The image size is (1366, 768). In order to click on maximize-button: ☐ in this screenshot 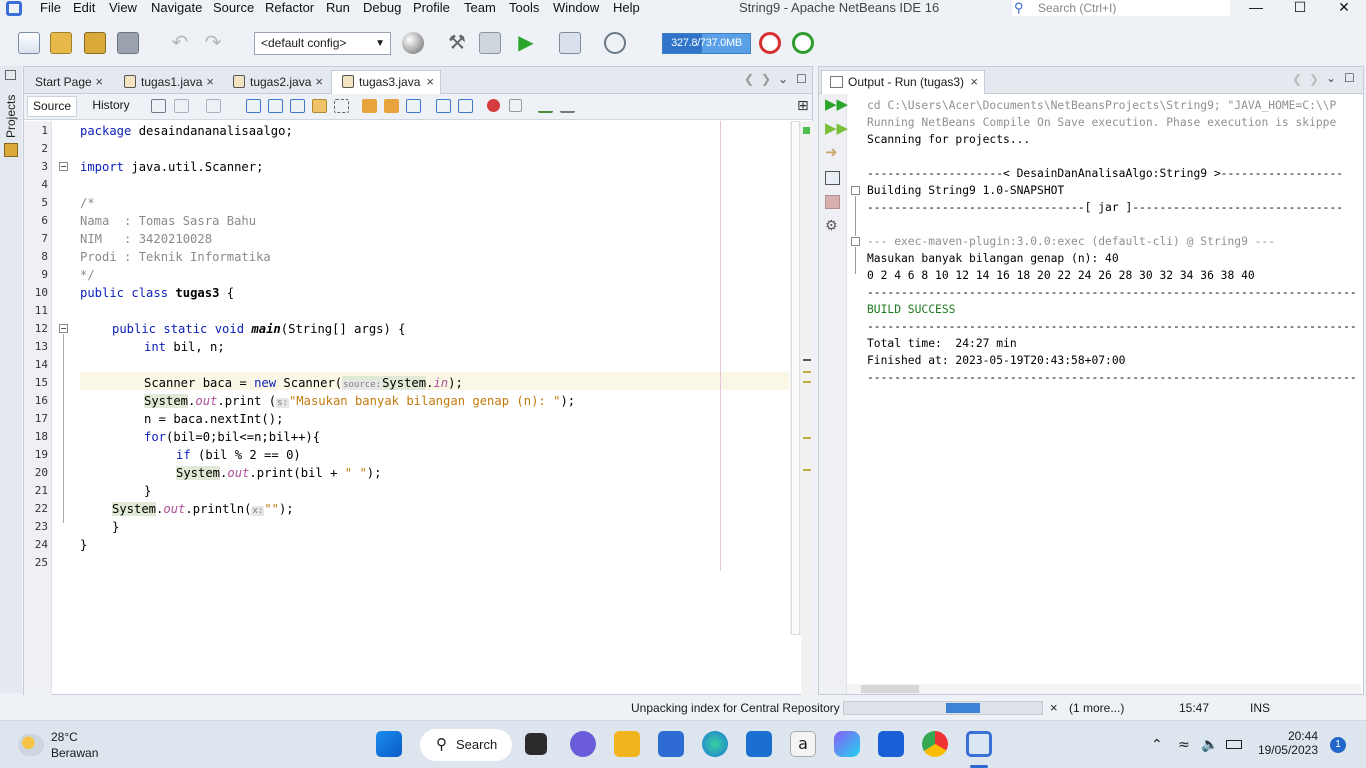, I will do `click(1300, 8)`.